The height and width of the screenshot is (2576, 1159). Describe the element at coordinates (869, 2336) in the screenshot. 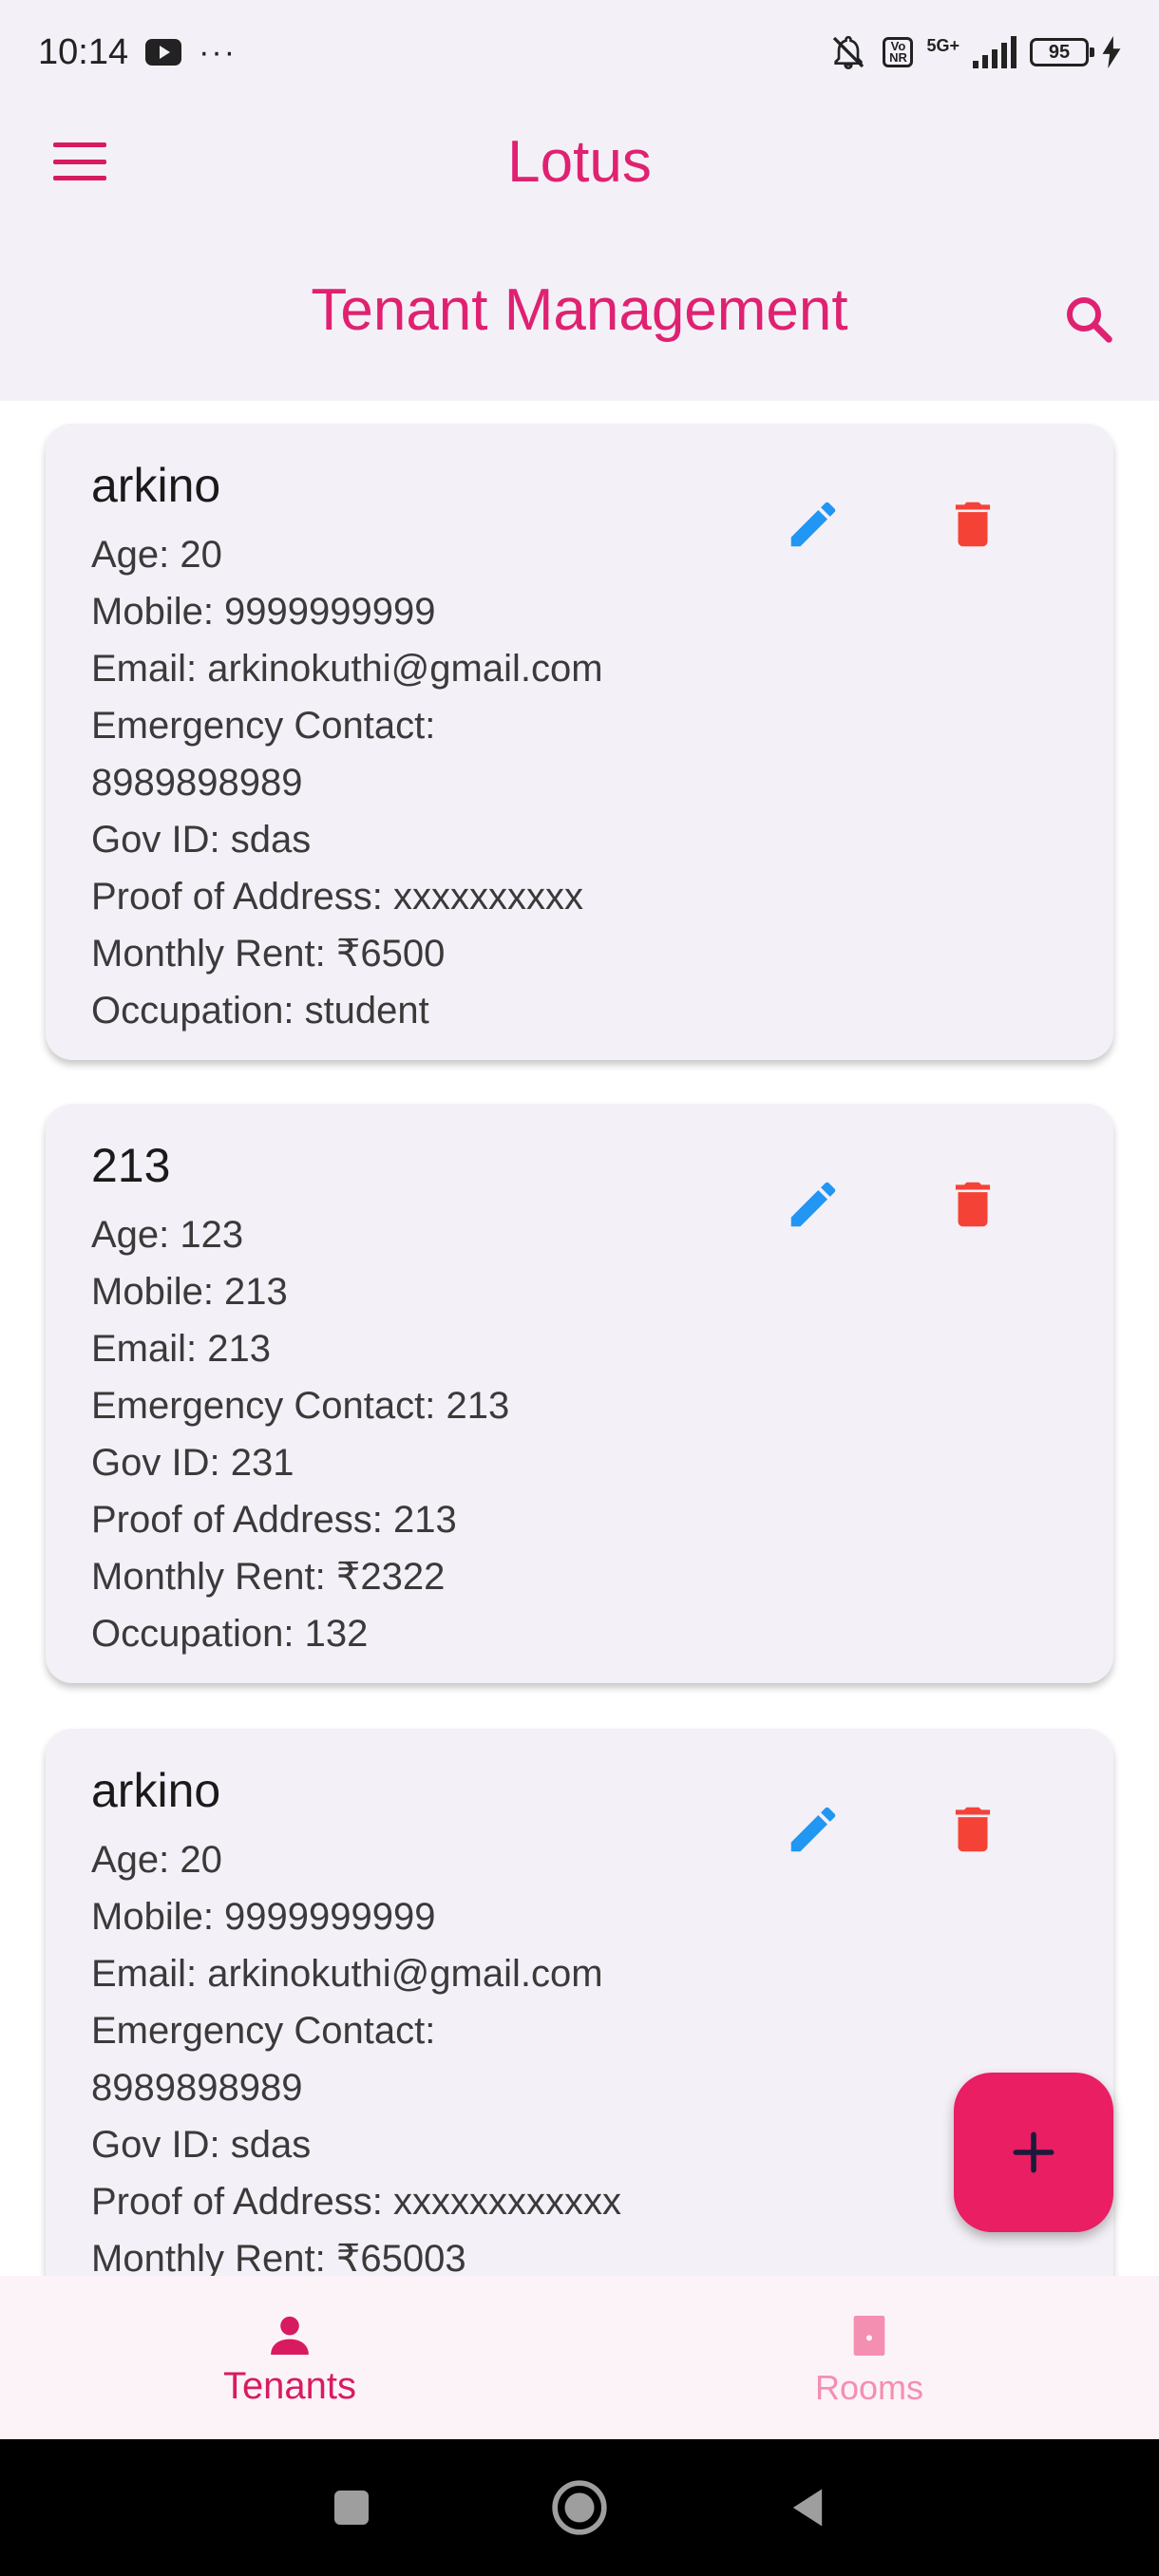

I see `door-icon` at that location.